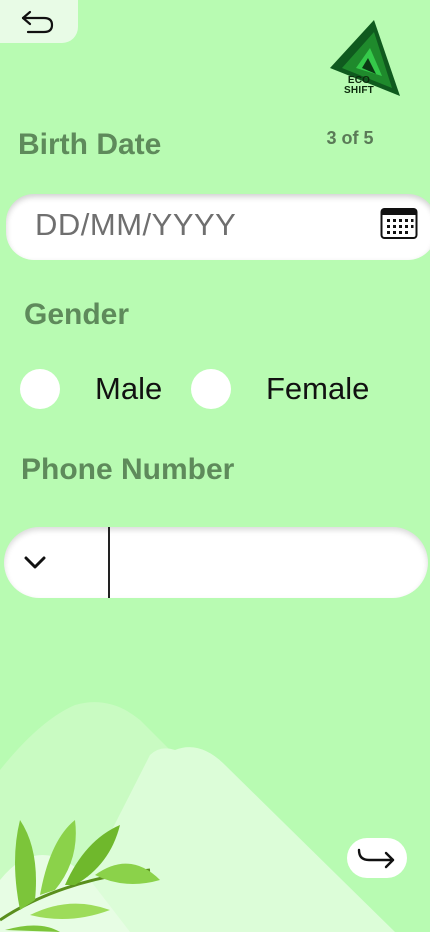 This screenshot has height=932, width=430. Describe the element at coordinates (136, 224) in the screenshot. I see `birth-date-placeholder: DD/MM/YYYY` at that location.